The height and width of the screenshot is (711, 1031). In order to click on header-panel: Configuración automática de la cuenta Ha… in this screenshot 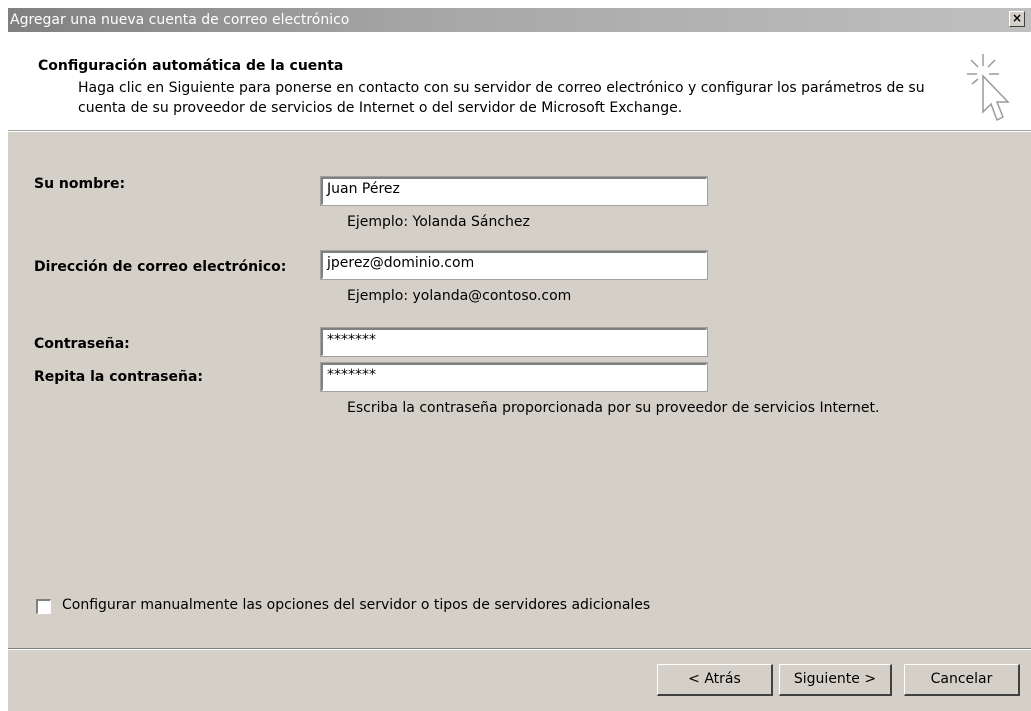, I will do `click(519, 81)`.